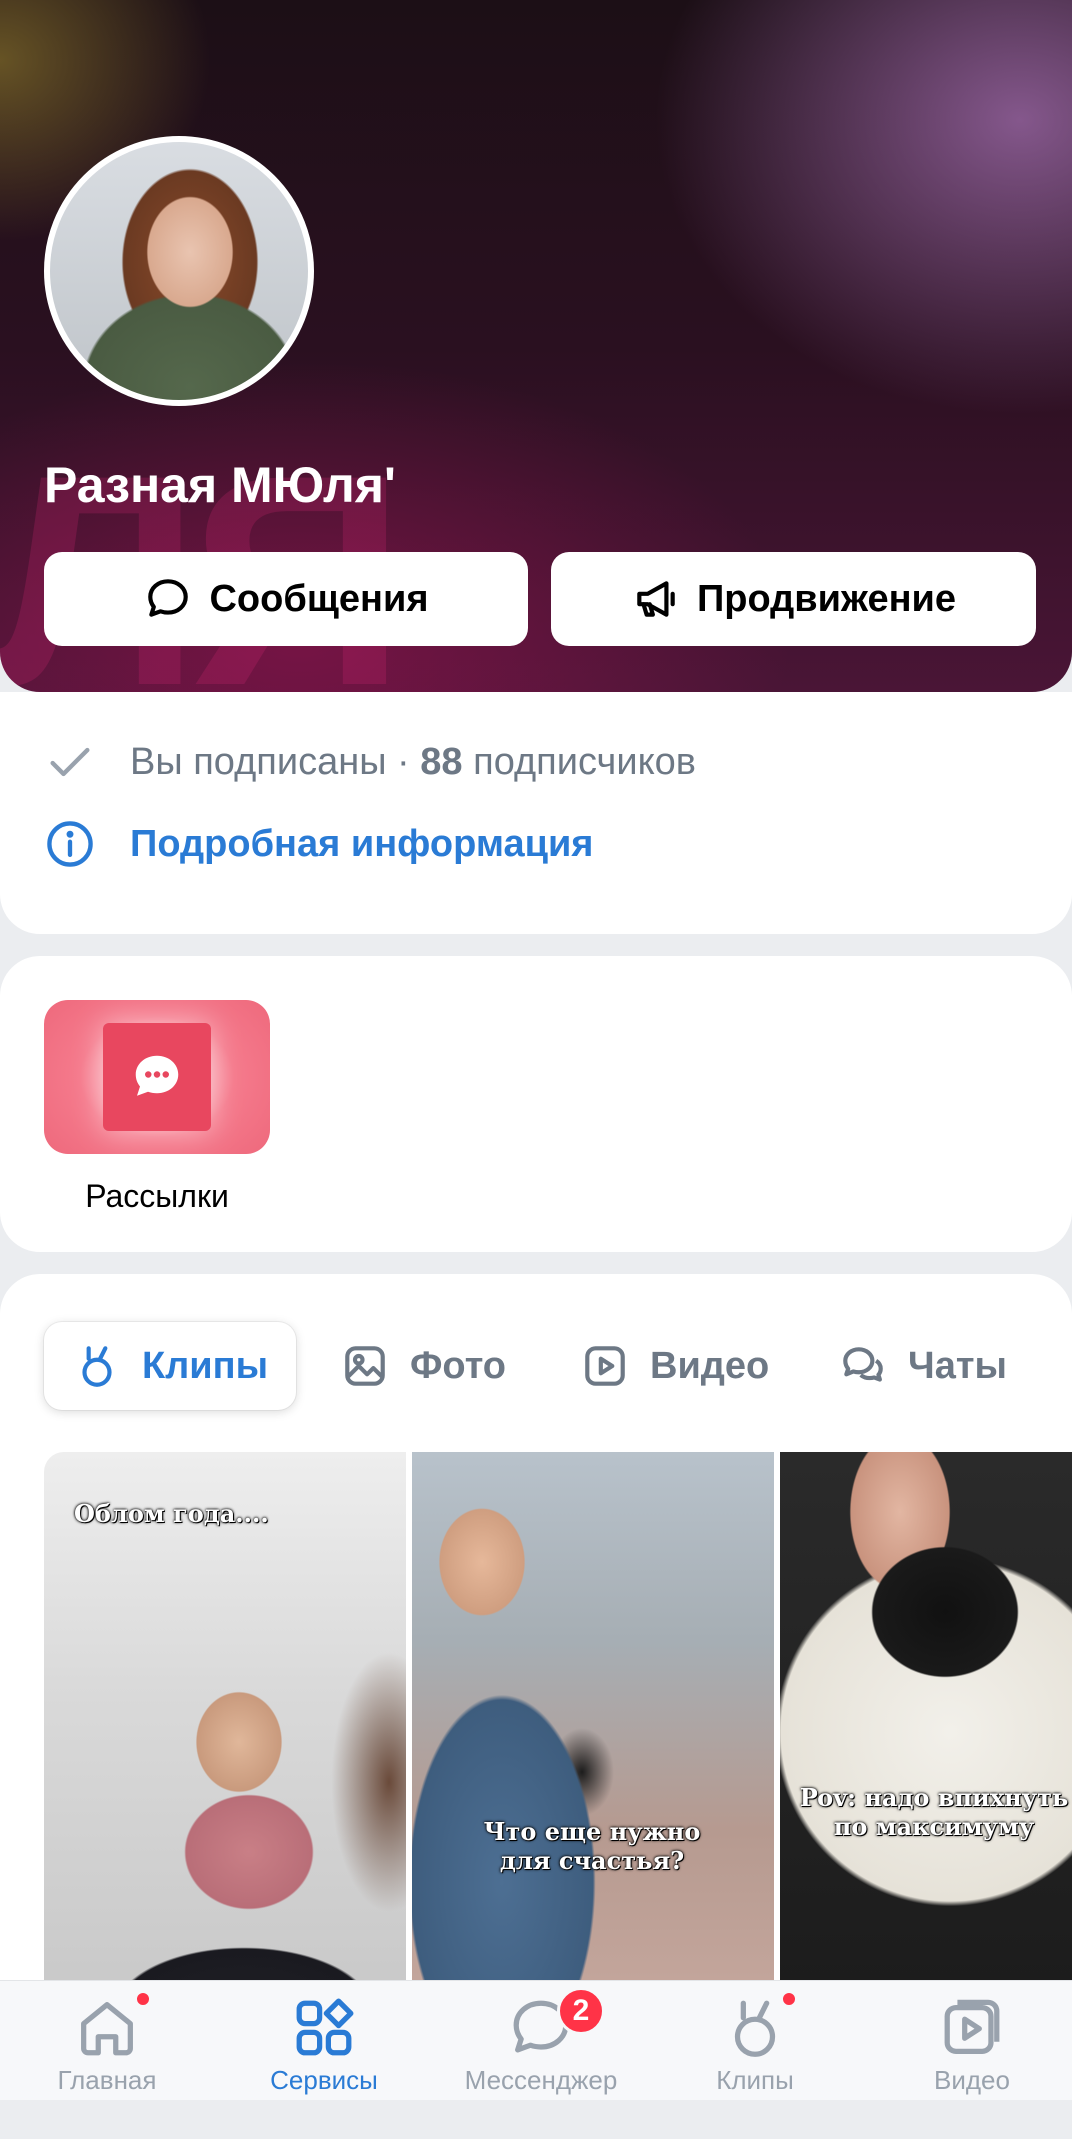  Describe the element at coordinates (656, 599) in the screenshot. I see `megaphone-icon` at that location.